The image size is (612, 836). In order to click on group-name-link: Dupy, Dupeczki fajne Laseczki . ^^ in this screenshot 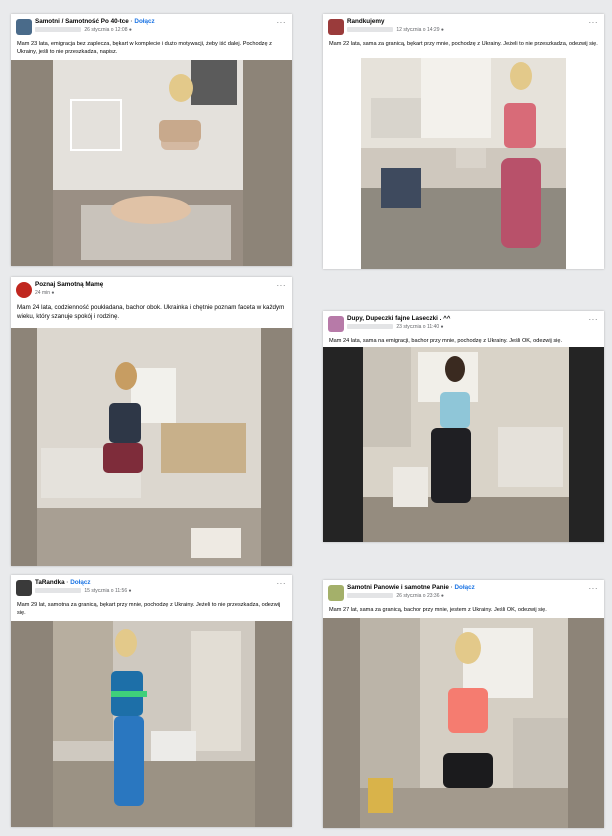, I will do `click(398, 318)`.